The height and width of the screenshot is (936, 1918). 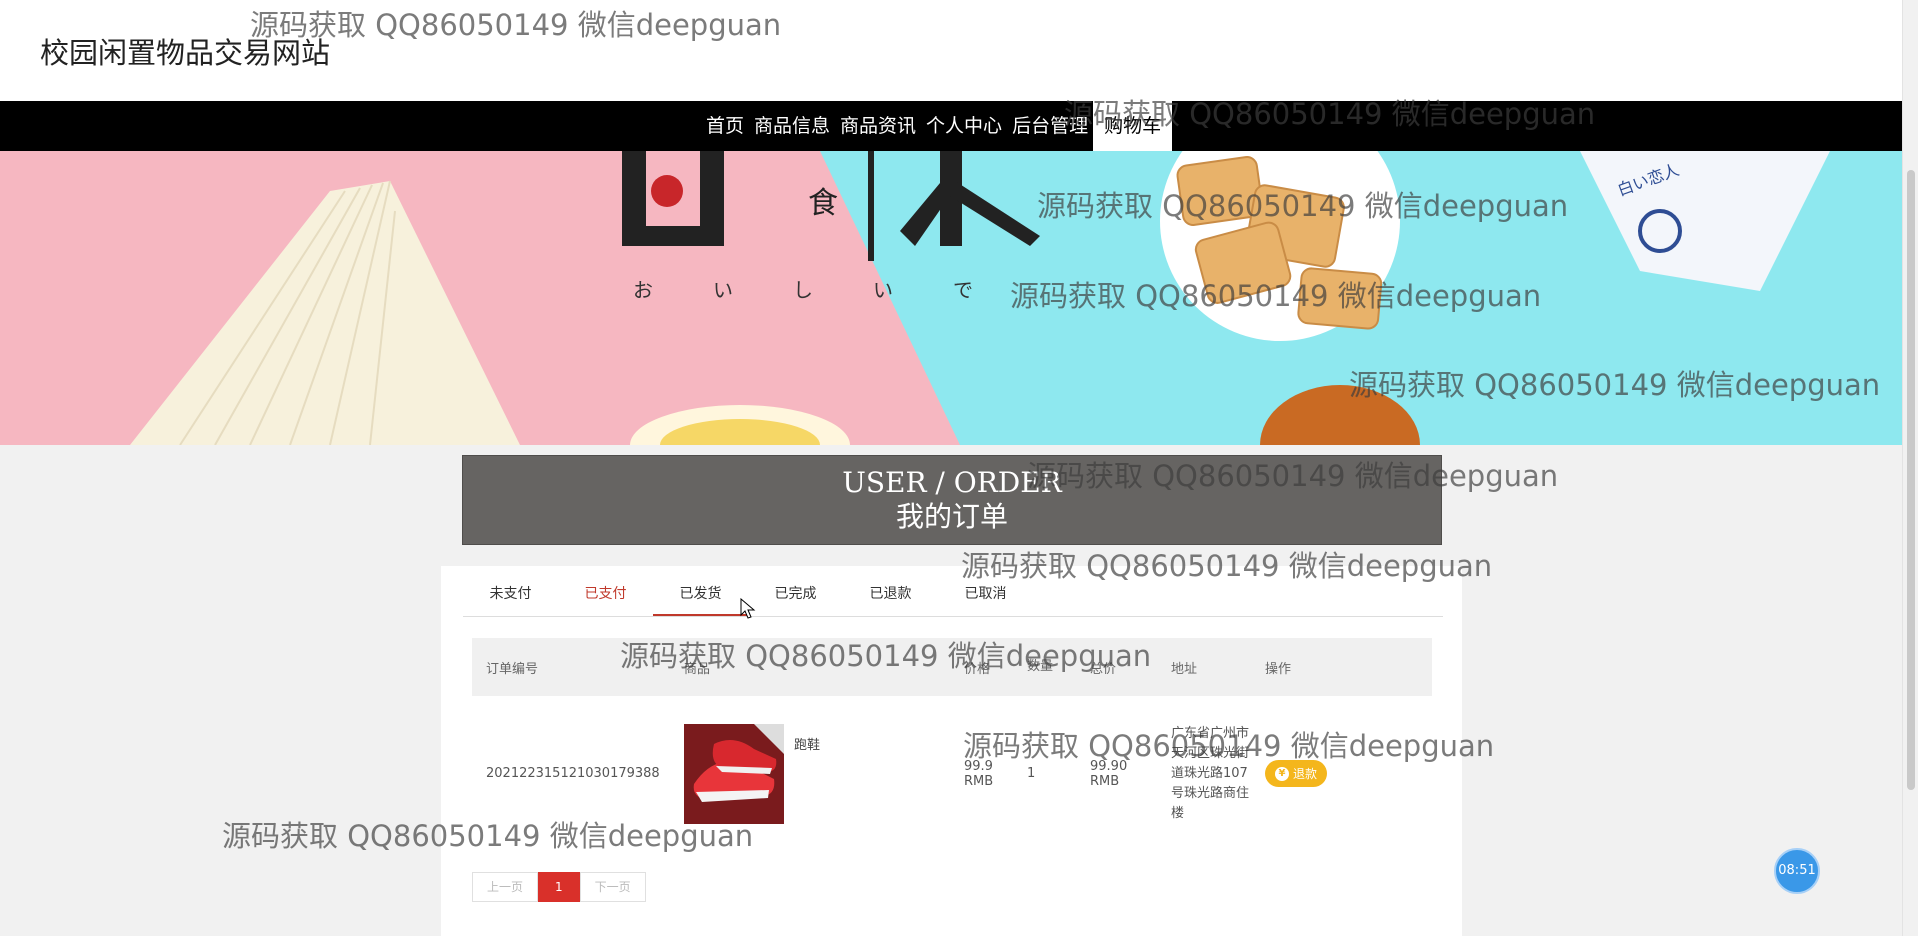 I want to click on yen-icon: ¥, so click(x=1282, y=773).